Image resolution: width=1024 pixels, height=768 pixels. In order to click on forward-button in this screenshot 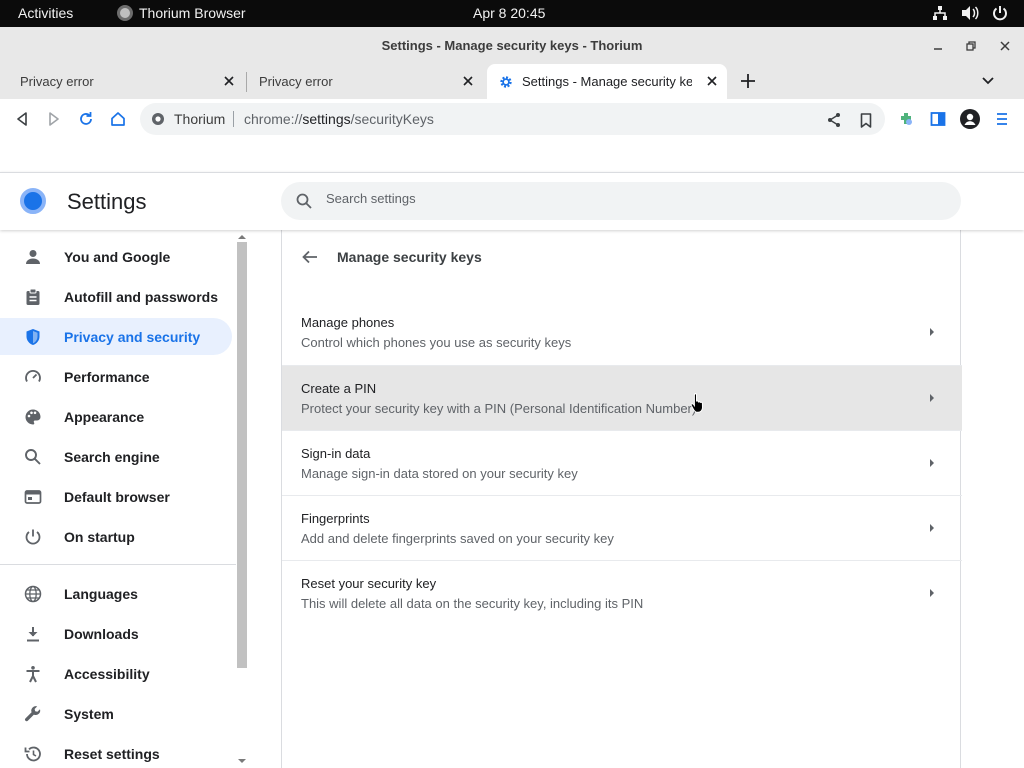, I will do `click(54, 119)`.